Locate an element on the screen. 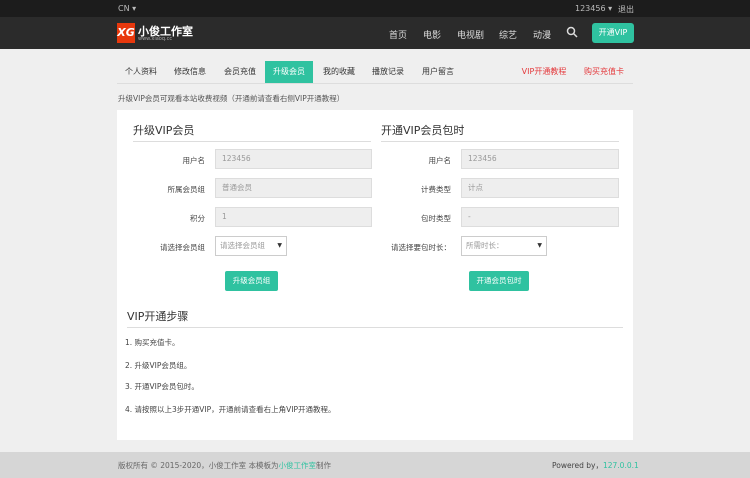 The height and width of the screenshot is (478, 750). language-selector: CN ▾ is located at coordinates (127, 8).